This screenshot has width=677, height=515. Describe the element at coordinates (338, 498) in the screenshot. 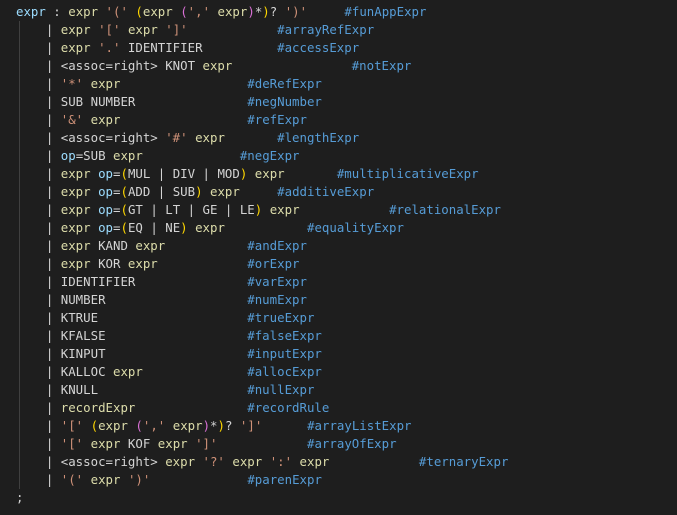

I see `code-line: ;` at that location.